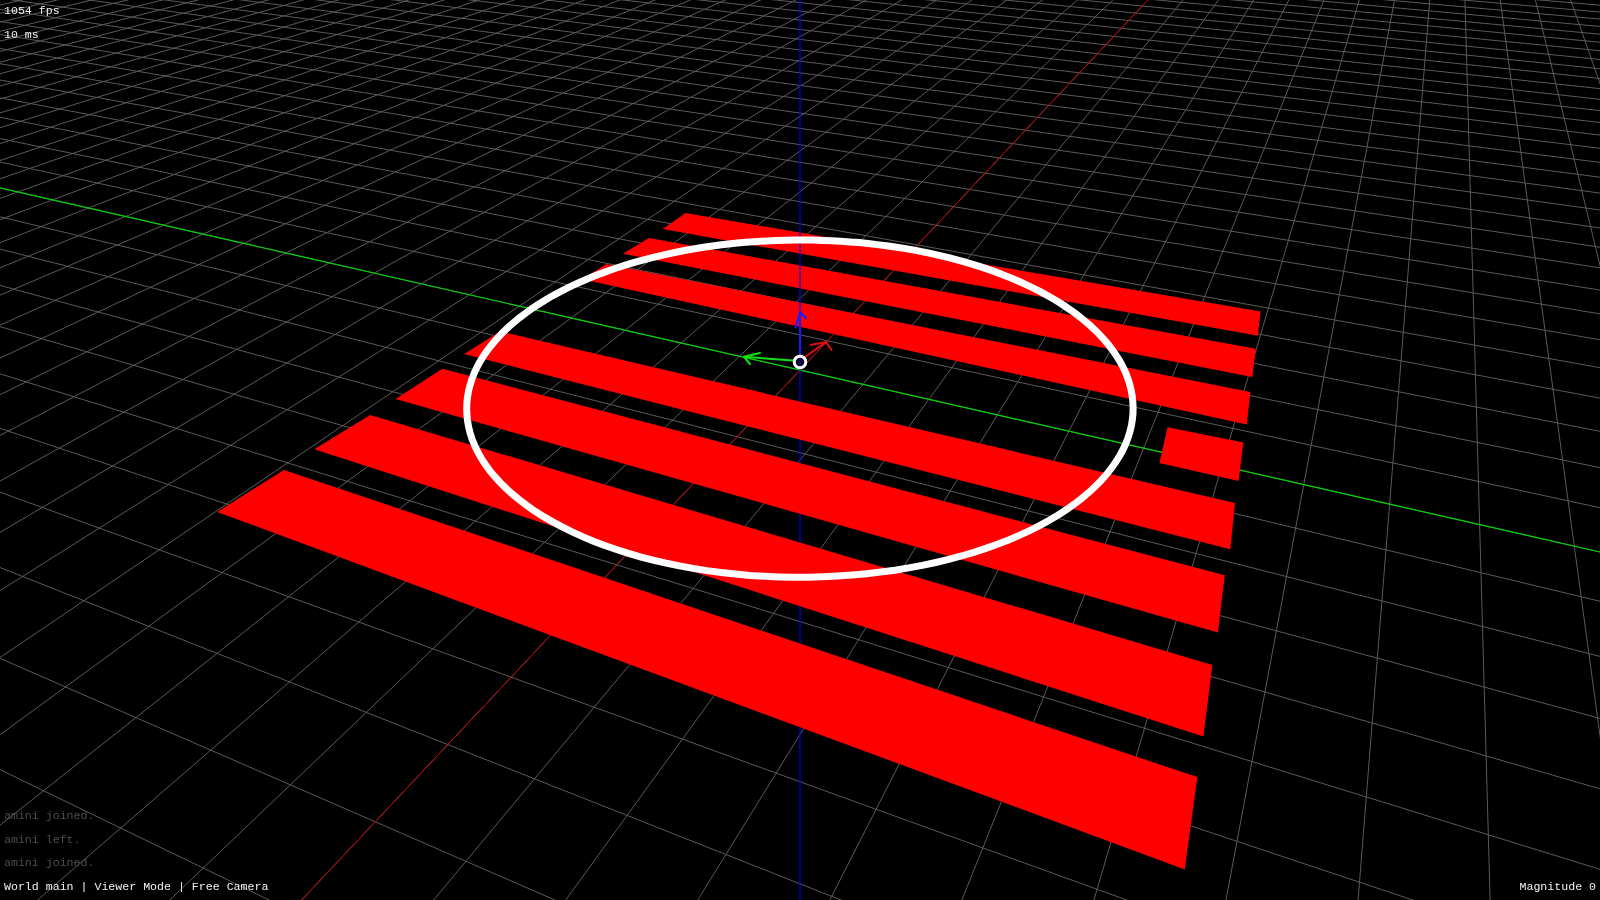  I want to click on up-right-arrow-icon, so click(818, 349).